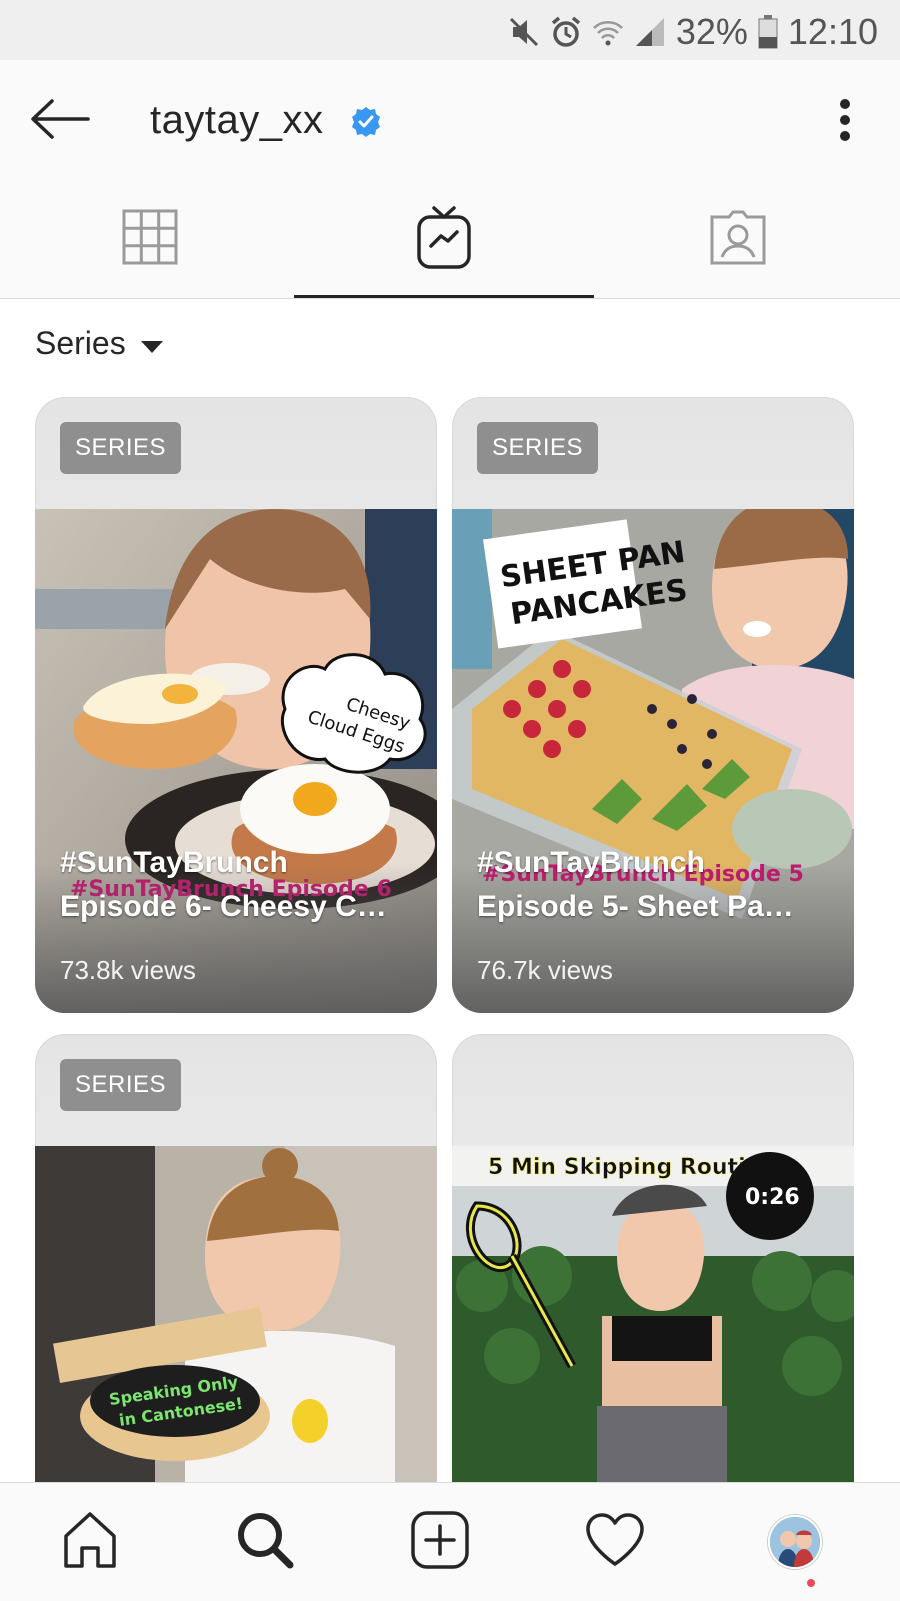 The width and height of the screenshot is (900, 1601). Describe the element at coordinates (524, 32) in the screenshot. I see `mute-icon` at that location.